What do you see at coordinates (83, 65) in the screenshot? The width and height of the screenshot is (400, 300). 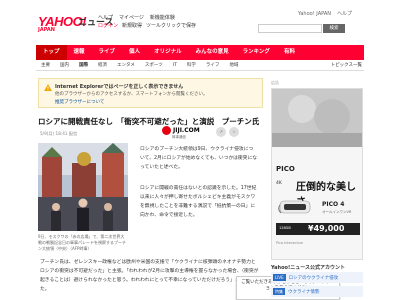 I see `subnav-item-international: 国際` at bounding box center [83, 65].